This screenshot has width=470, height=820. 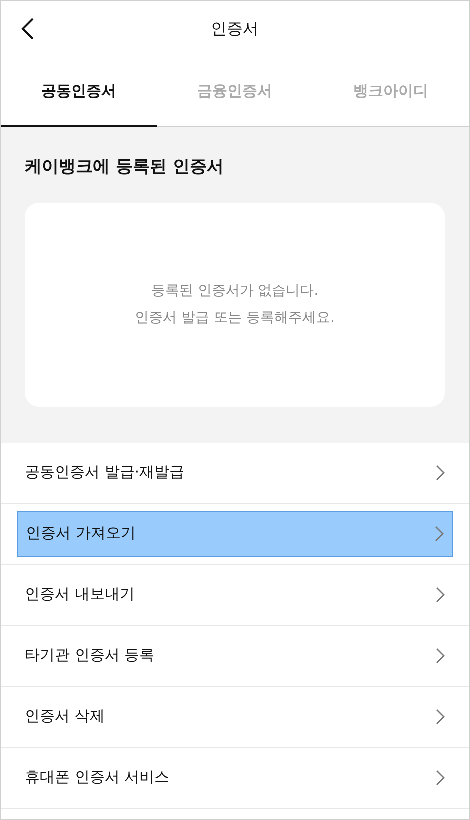 What do you see at coordinates (235, 595) in the screenshot?
I see `menu-item: 인증서 내보내기` at bounding box center [235, 595].